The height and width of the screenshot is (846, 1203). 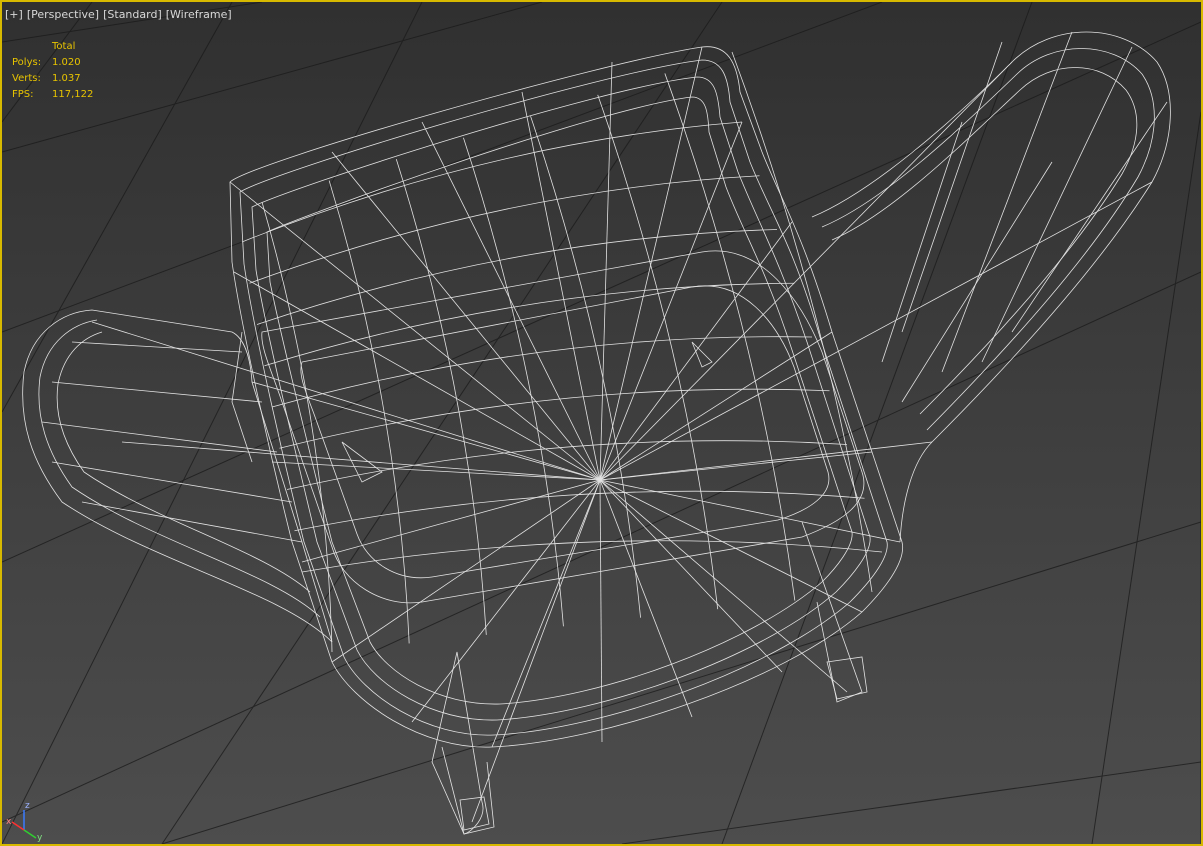 What do you see at coordinates (18, 826) in the screenshot?
I see `x-axis-line` at bounding box center [18, 826].